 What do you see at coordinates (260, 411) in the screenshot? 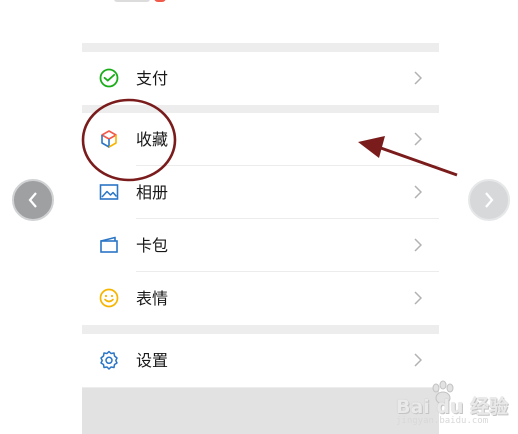
I see `bottom-area` at bounding box center [260, 411].